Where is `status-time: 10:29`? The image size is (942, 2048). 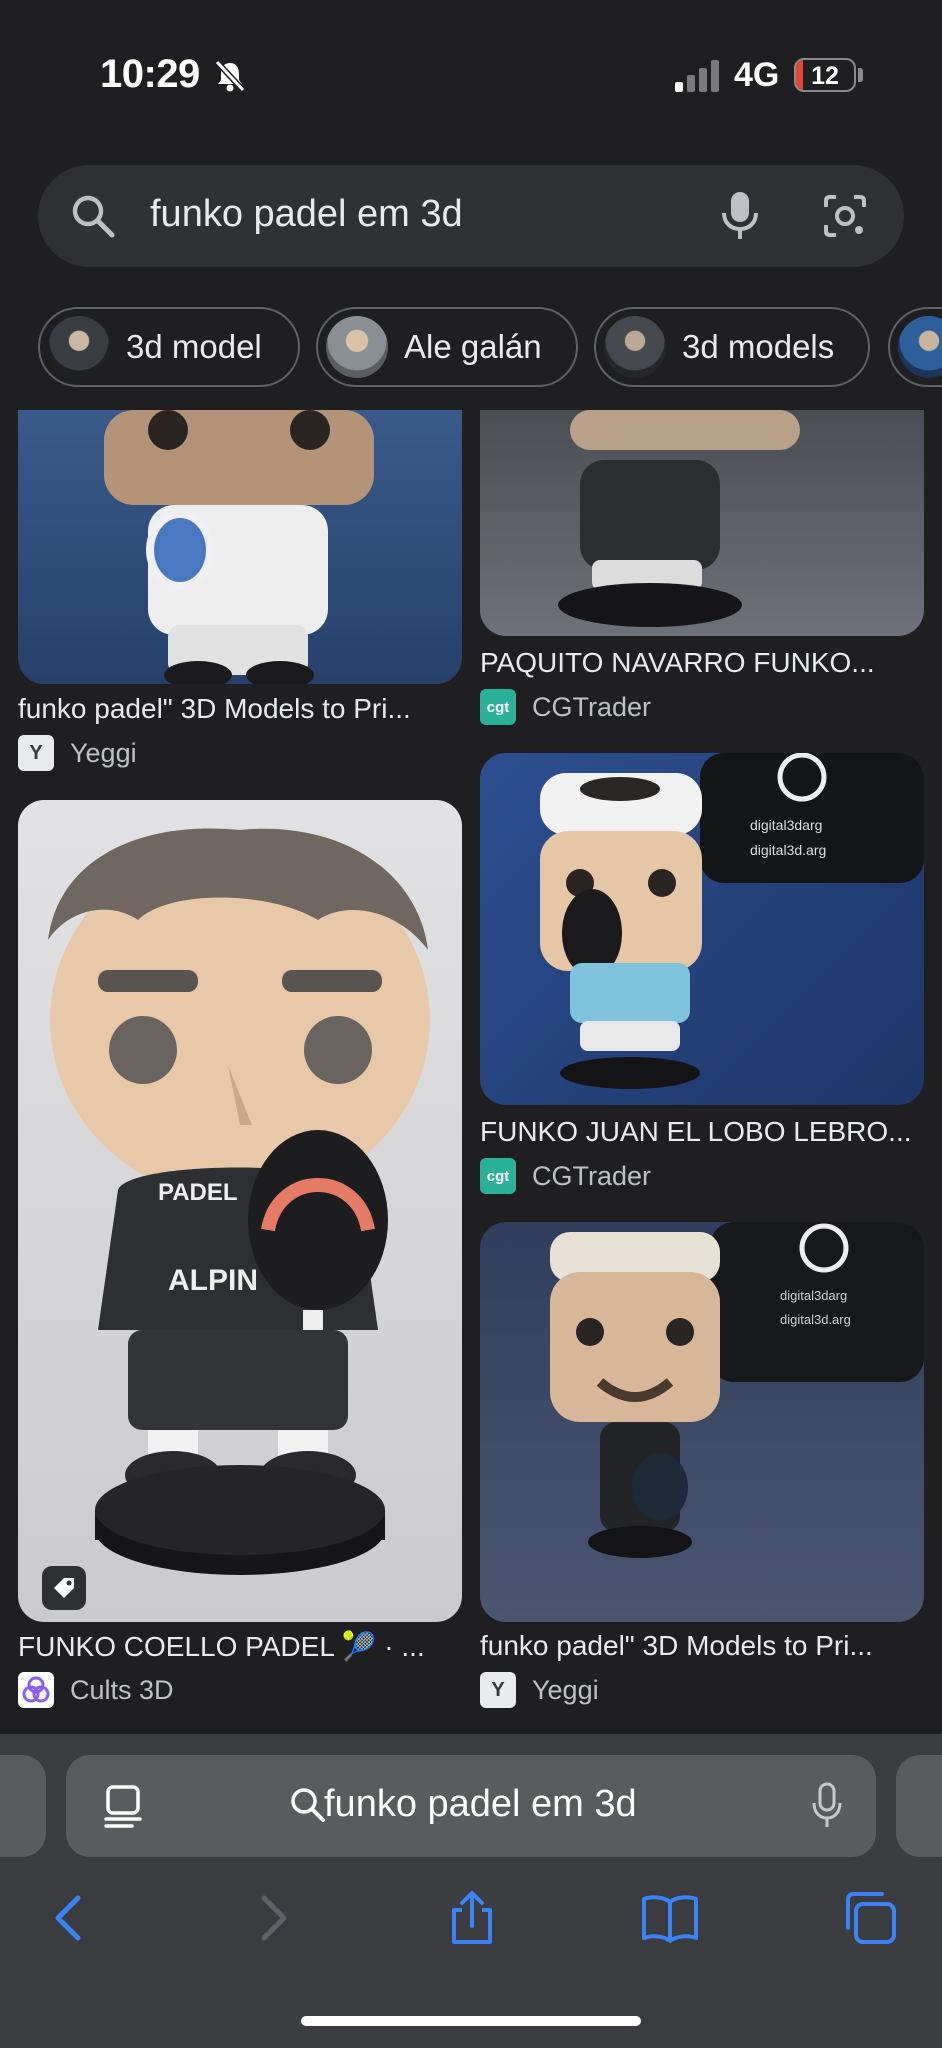
status-time: 10:29 is located at coordinates (150, 74).